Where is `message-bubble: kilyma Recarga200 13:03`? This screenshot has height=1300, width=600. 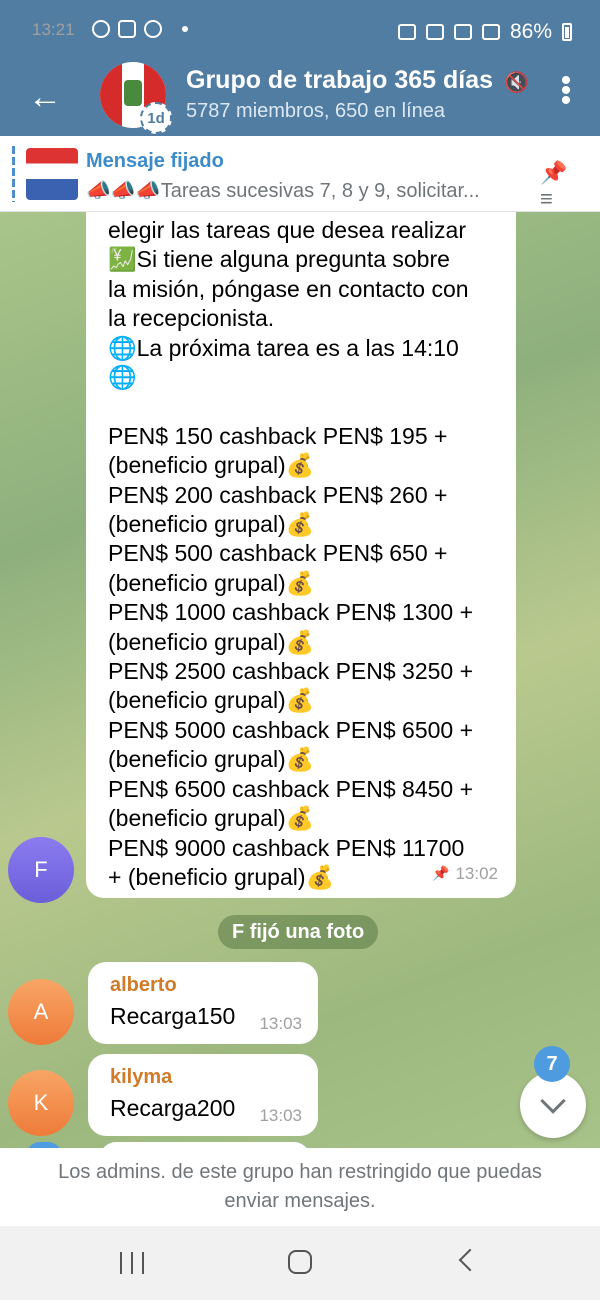
message-bubble: kilyma Recarga200 13:03 is located at coordinates (203, 1095).